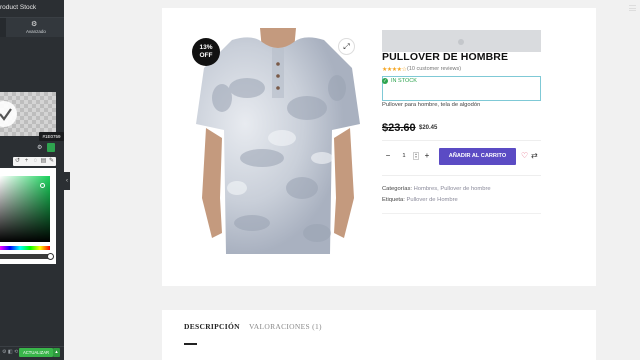 Image resolution: width=640 pixels, height=360 pixels. Describe the element at coordinates (445, 57) in the screenshot. I see `product-title: PULLOVER DE HOMBRE` at that location.